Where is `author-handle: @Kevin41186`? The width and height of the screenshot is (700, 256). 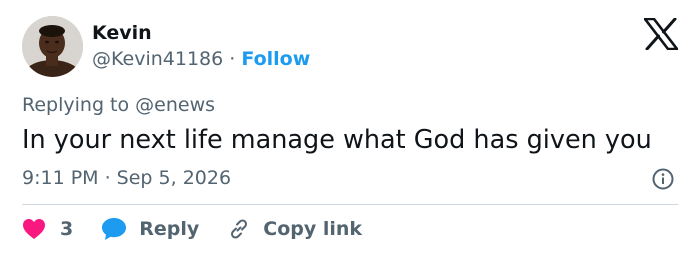 author-handle: @Kevin41186 is located at coordinates (157, 59).